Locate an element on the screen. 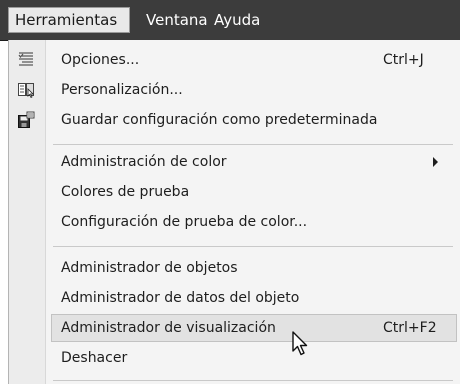 This screenshot has height=384, width=460. menu-ayuda-label: Ayuda is located at coordinates (237, 20).